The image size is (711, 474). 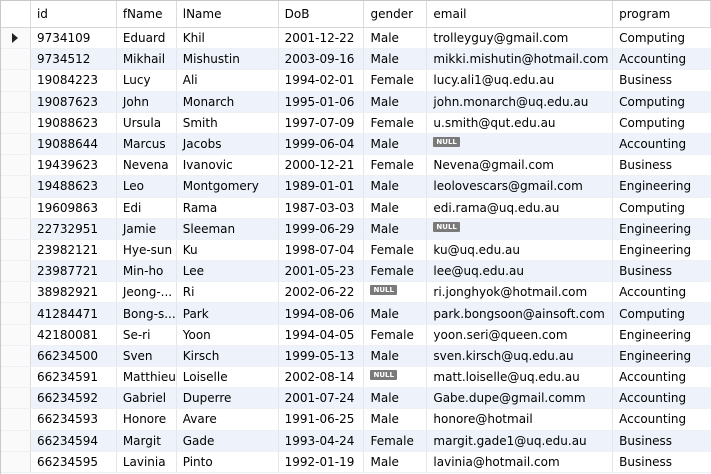 What do you see at coordinates (147, 271) in the screenshot?
I see `cell-fname: Min-ho` at bounding box center [147, 271].